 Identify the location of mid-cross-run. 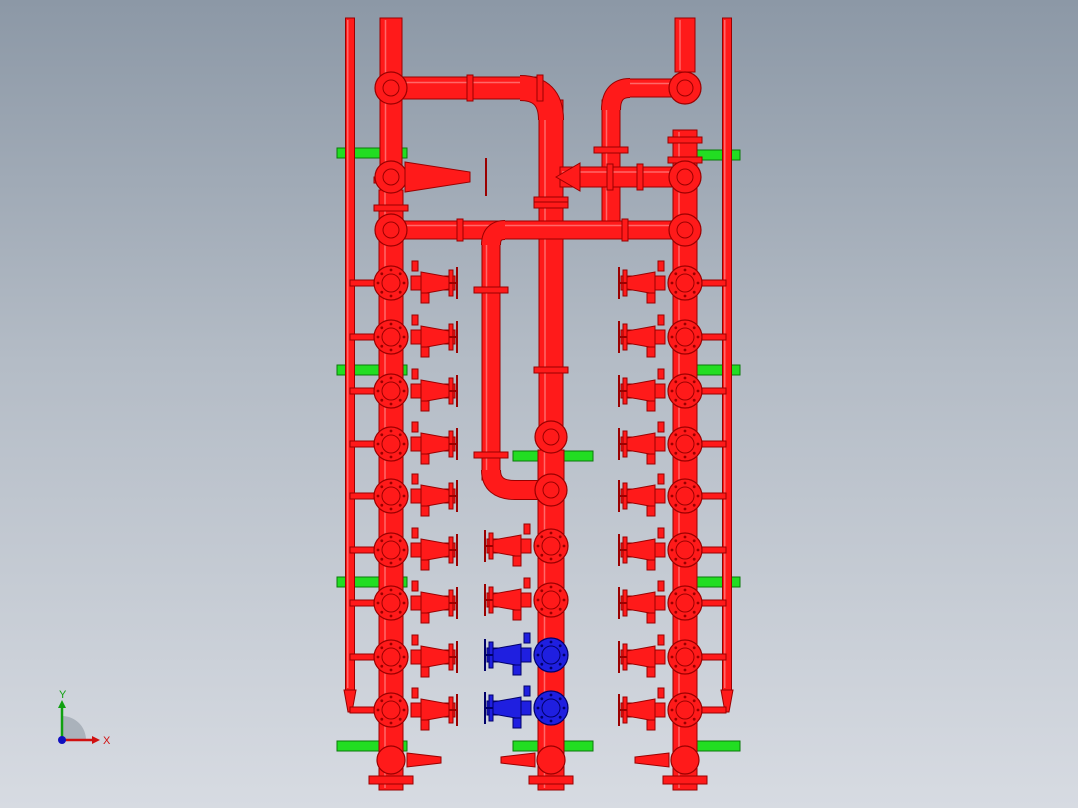
(540, 230).